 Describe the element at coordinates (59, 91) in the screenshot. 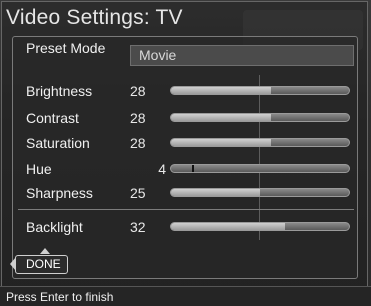

I see `setting-label: Brightness` at that location.